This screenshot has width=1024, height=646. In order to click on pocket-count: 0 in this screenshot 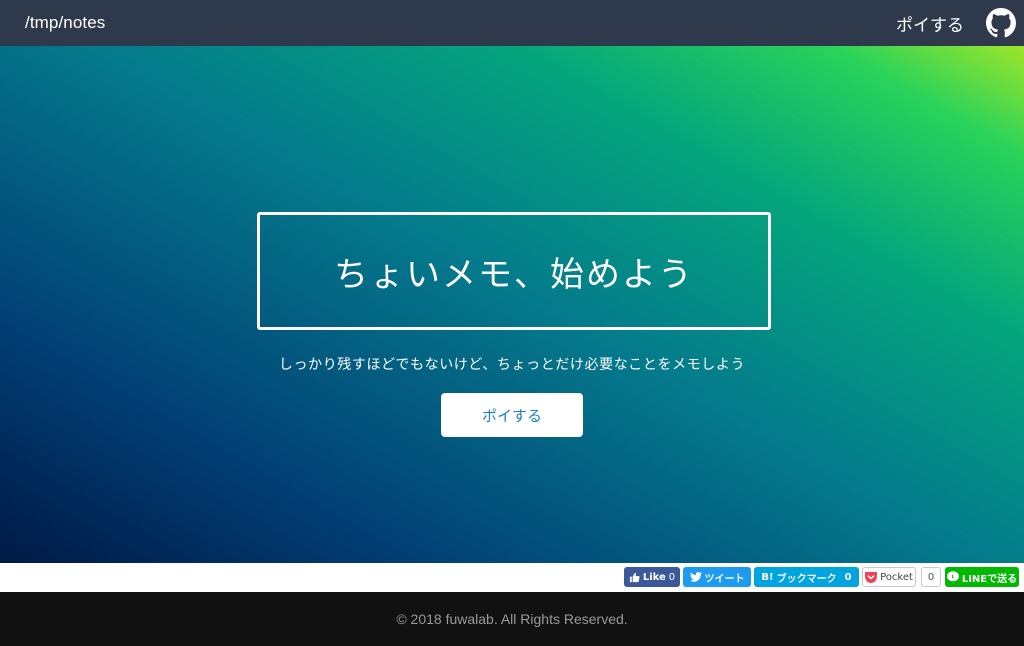, I will do `click(931, 577)`.